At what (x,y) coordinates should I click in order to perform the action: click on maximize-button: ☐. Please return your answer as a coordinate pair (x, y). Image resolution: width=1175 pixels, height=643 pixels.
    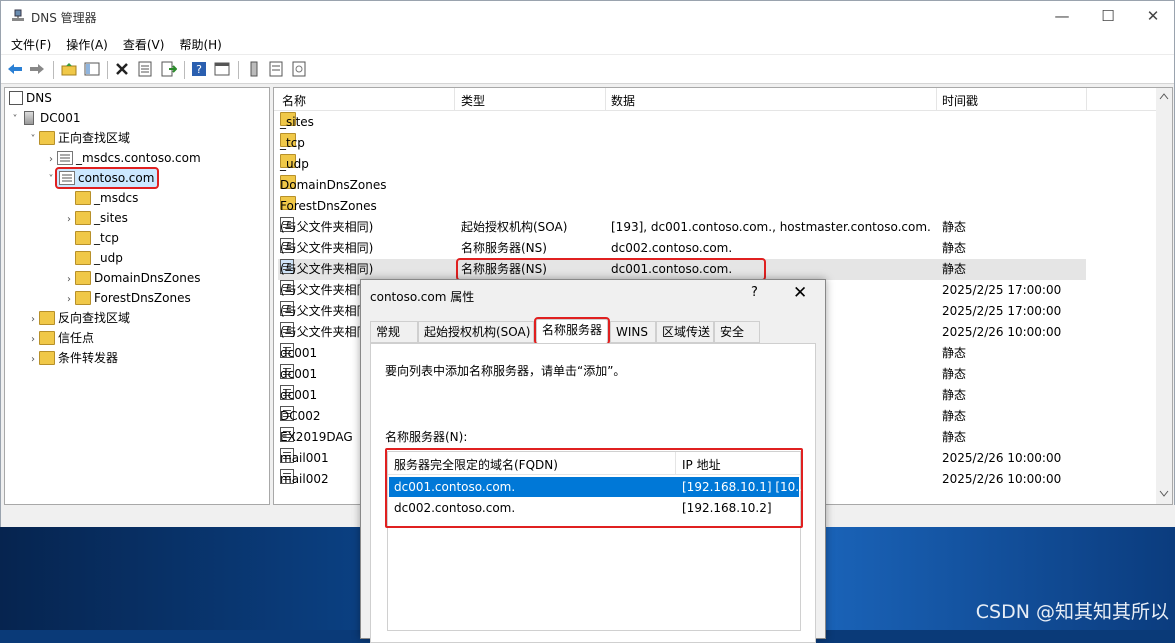
    Looking at the image, I should click on (1108, 16).